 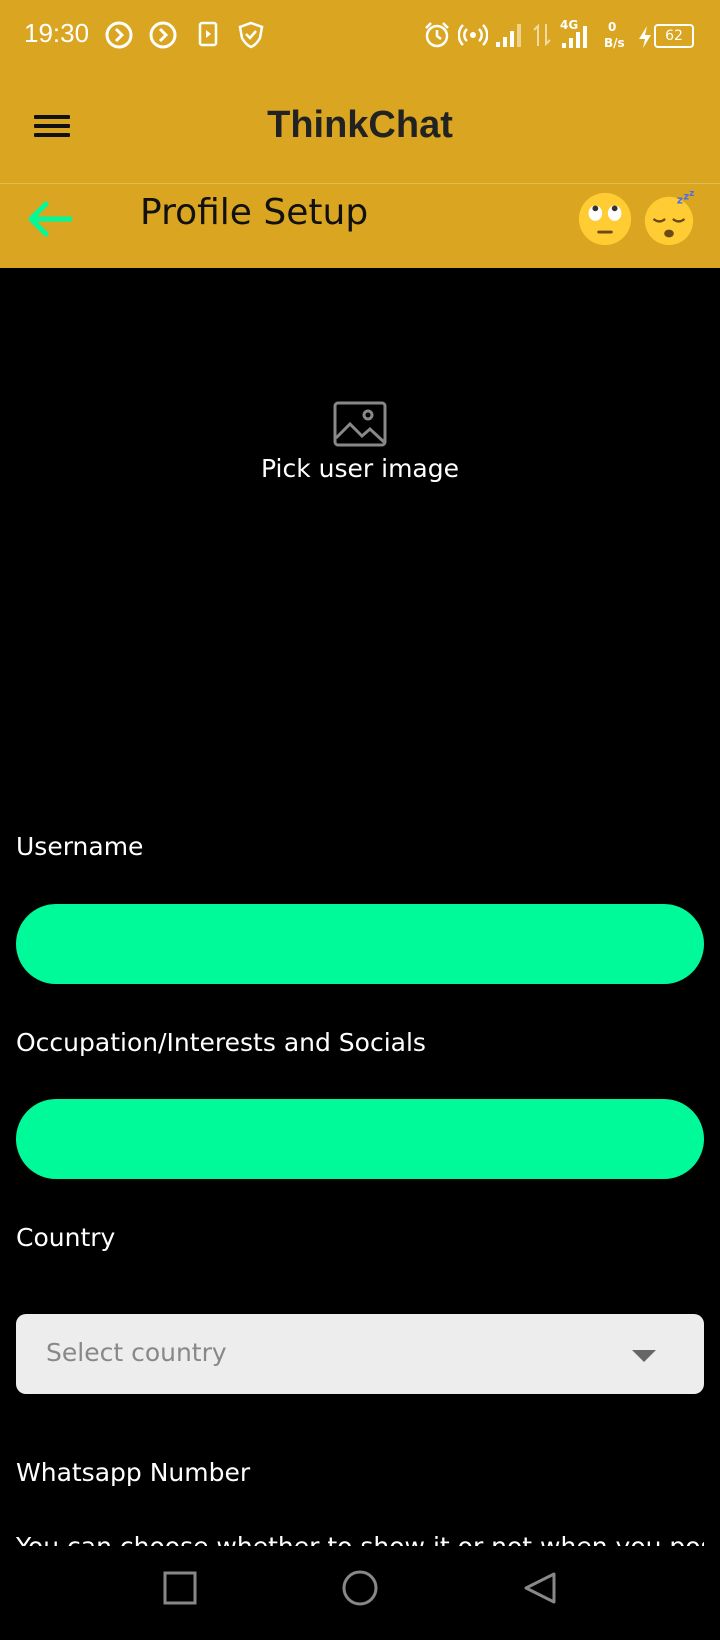 I want to click on page-title: Profile Setup, so click(x=254, y=212).